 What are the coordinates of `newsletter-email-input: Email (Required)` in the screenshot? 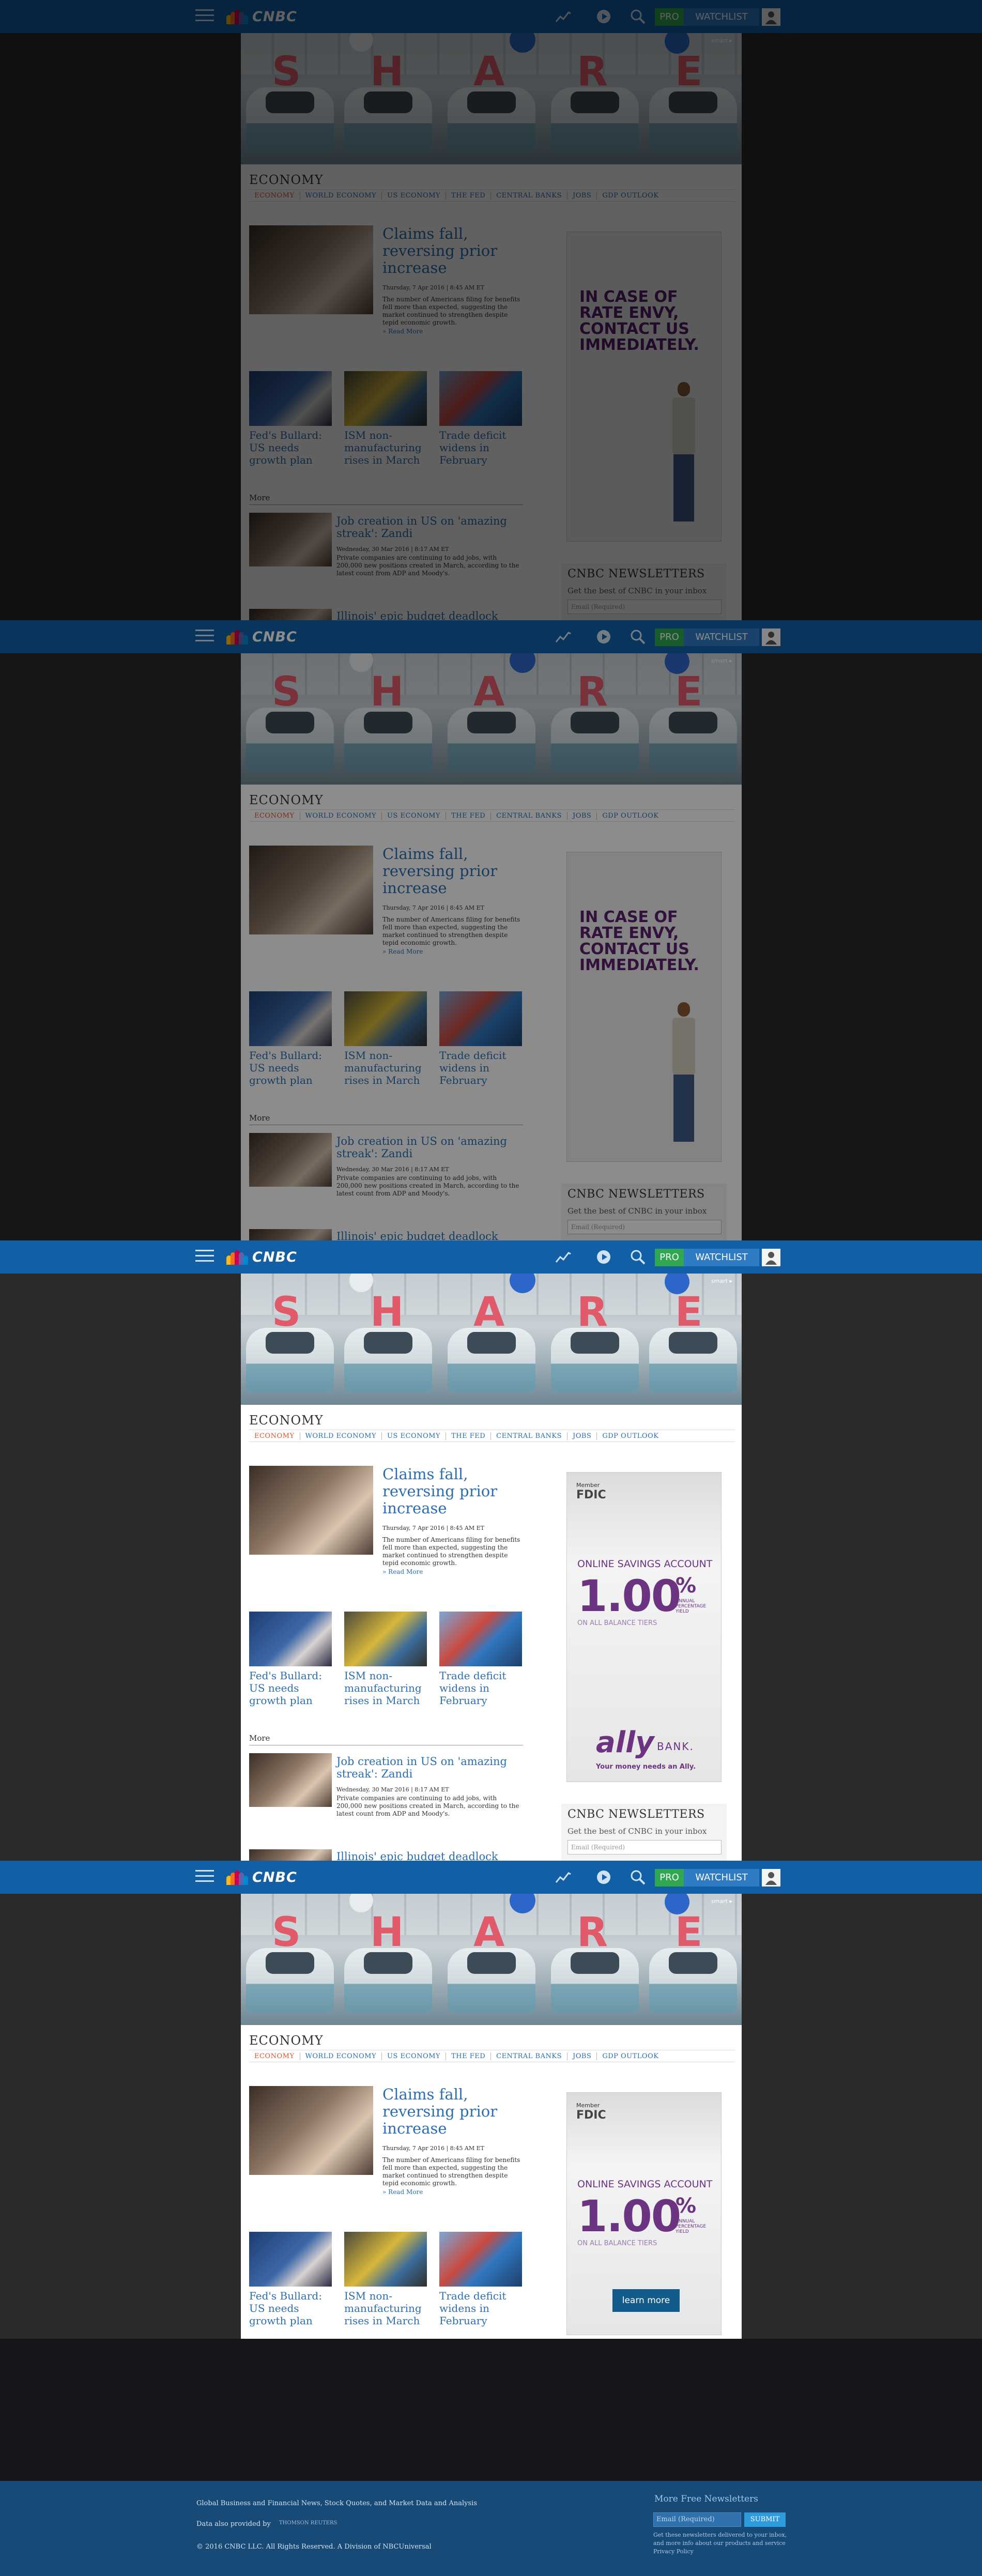 It's located at (644, 1227).